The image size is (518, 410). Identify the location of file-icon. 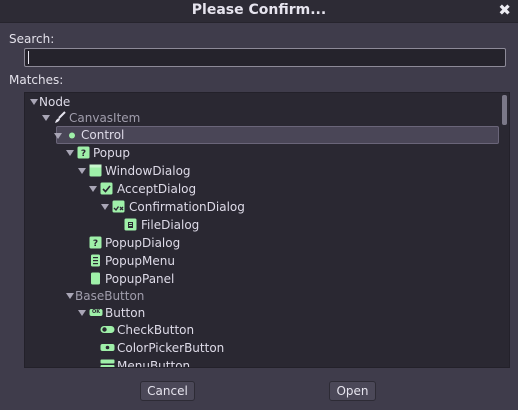
(130, 224).